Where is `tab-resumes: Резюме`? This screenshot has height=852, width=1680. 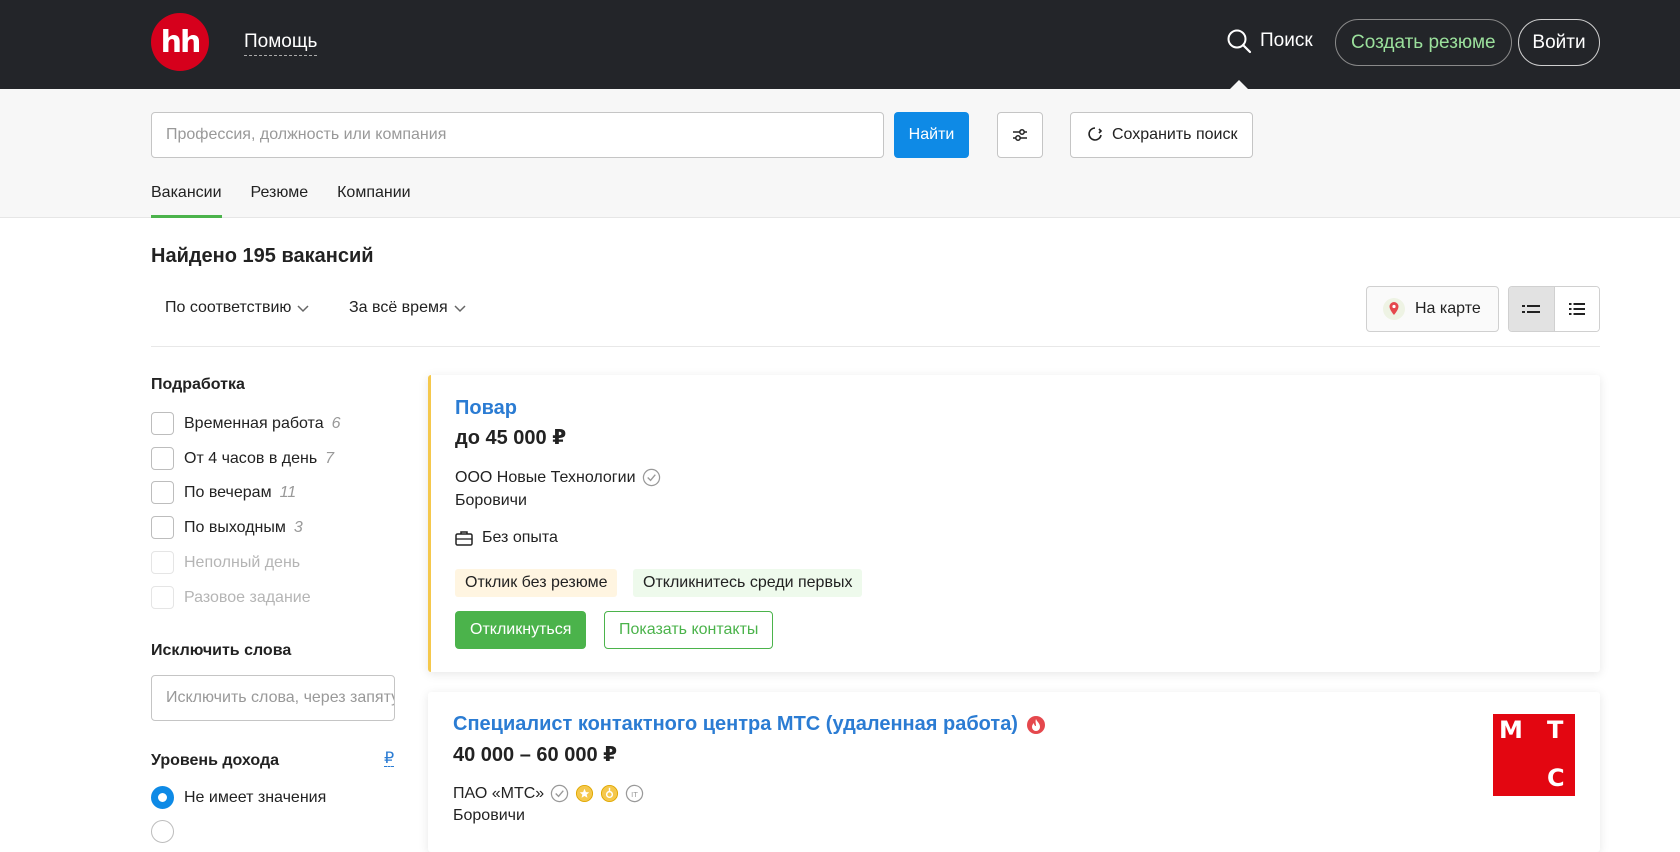 tab-resumes: Резюме is located at coordinates (280, 201).